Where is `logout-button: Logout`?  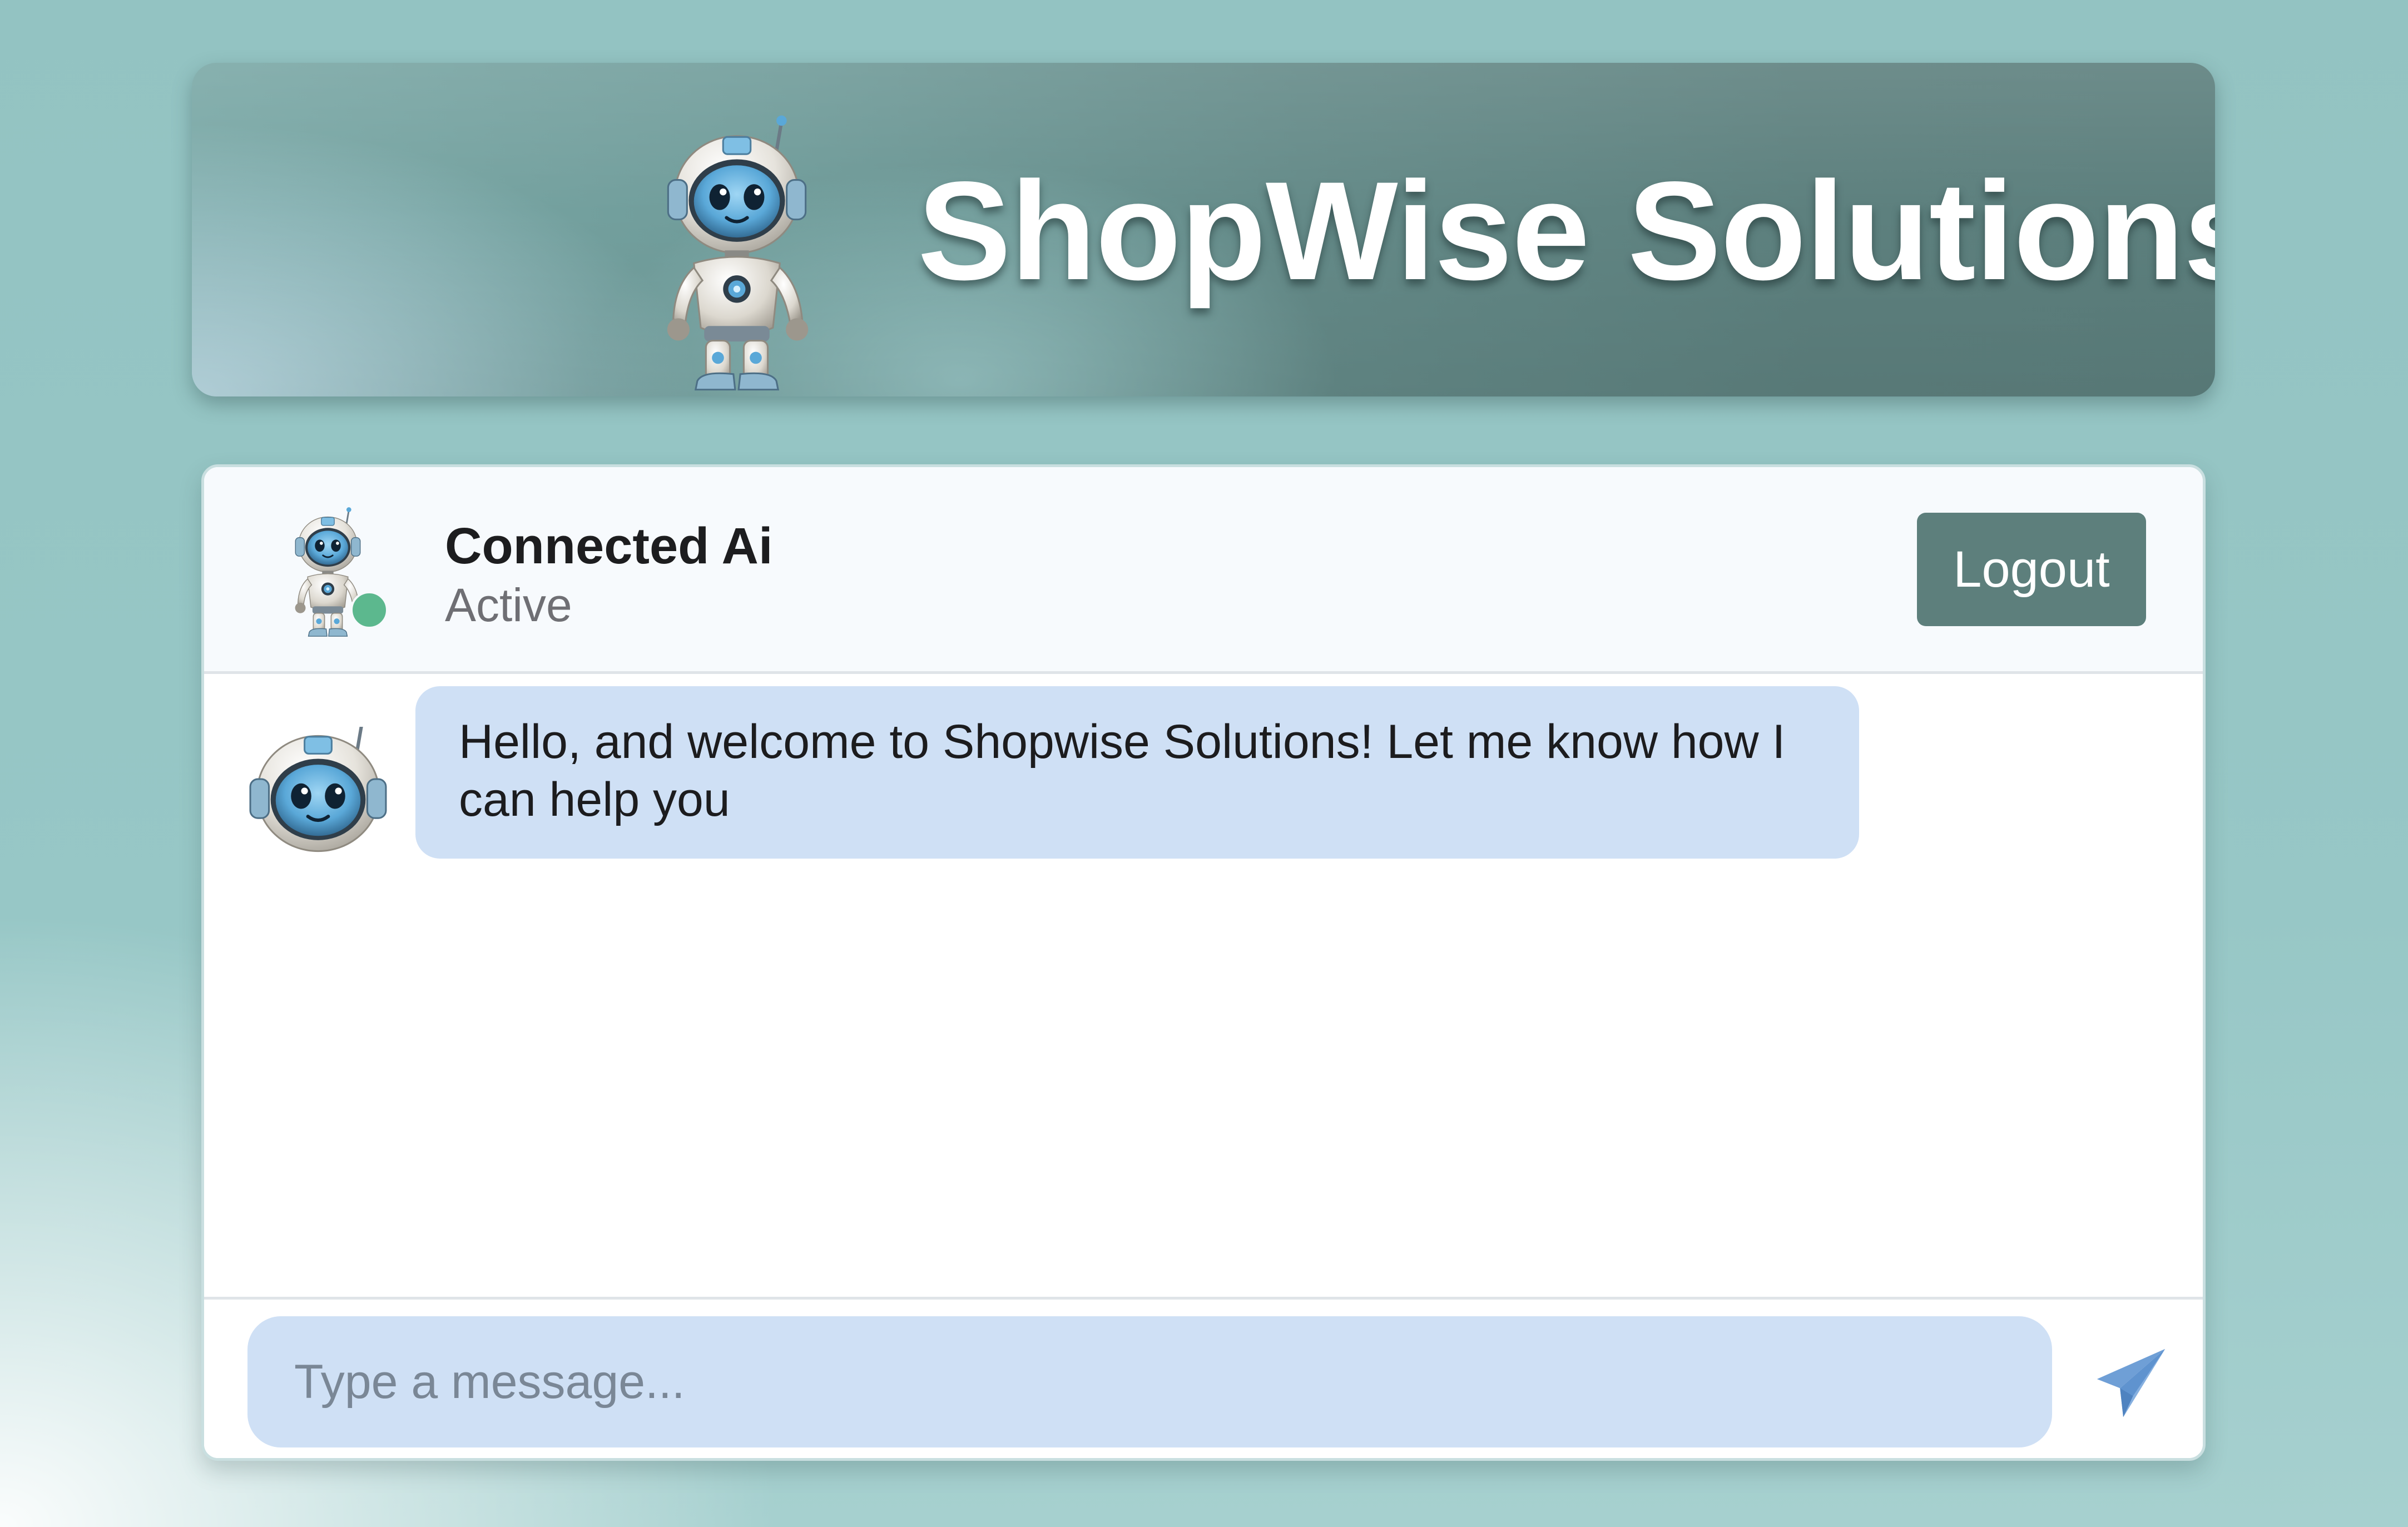 logout-button: Logout is located at coordinates (2032, 569).